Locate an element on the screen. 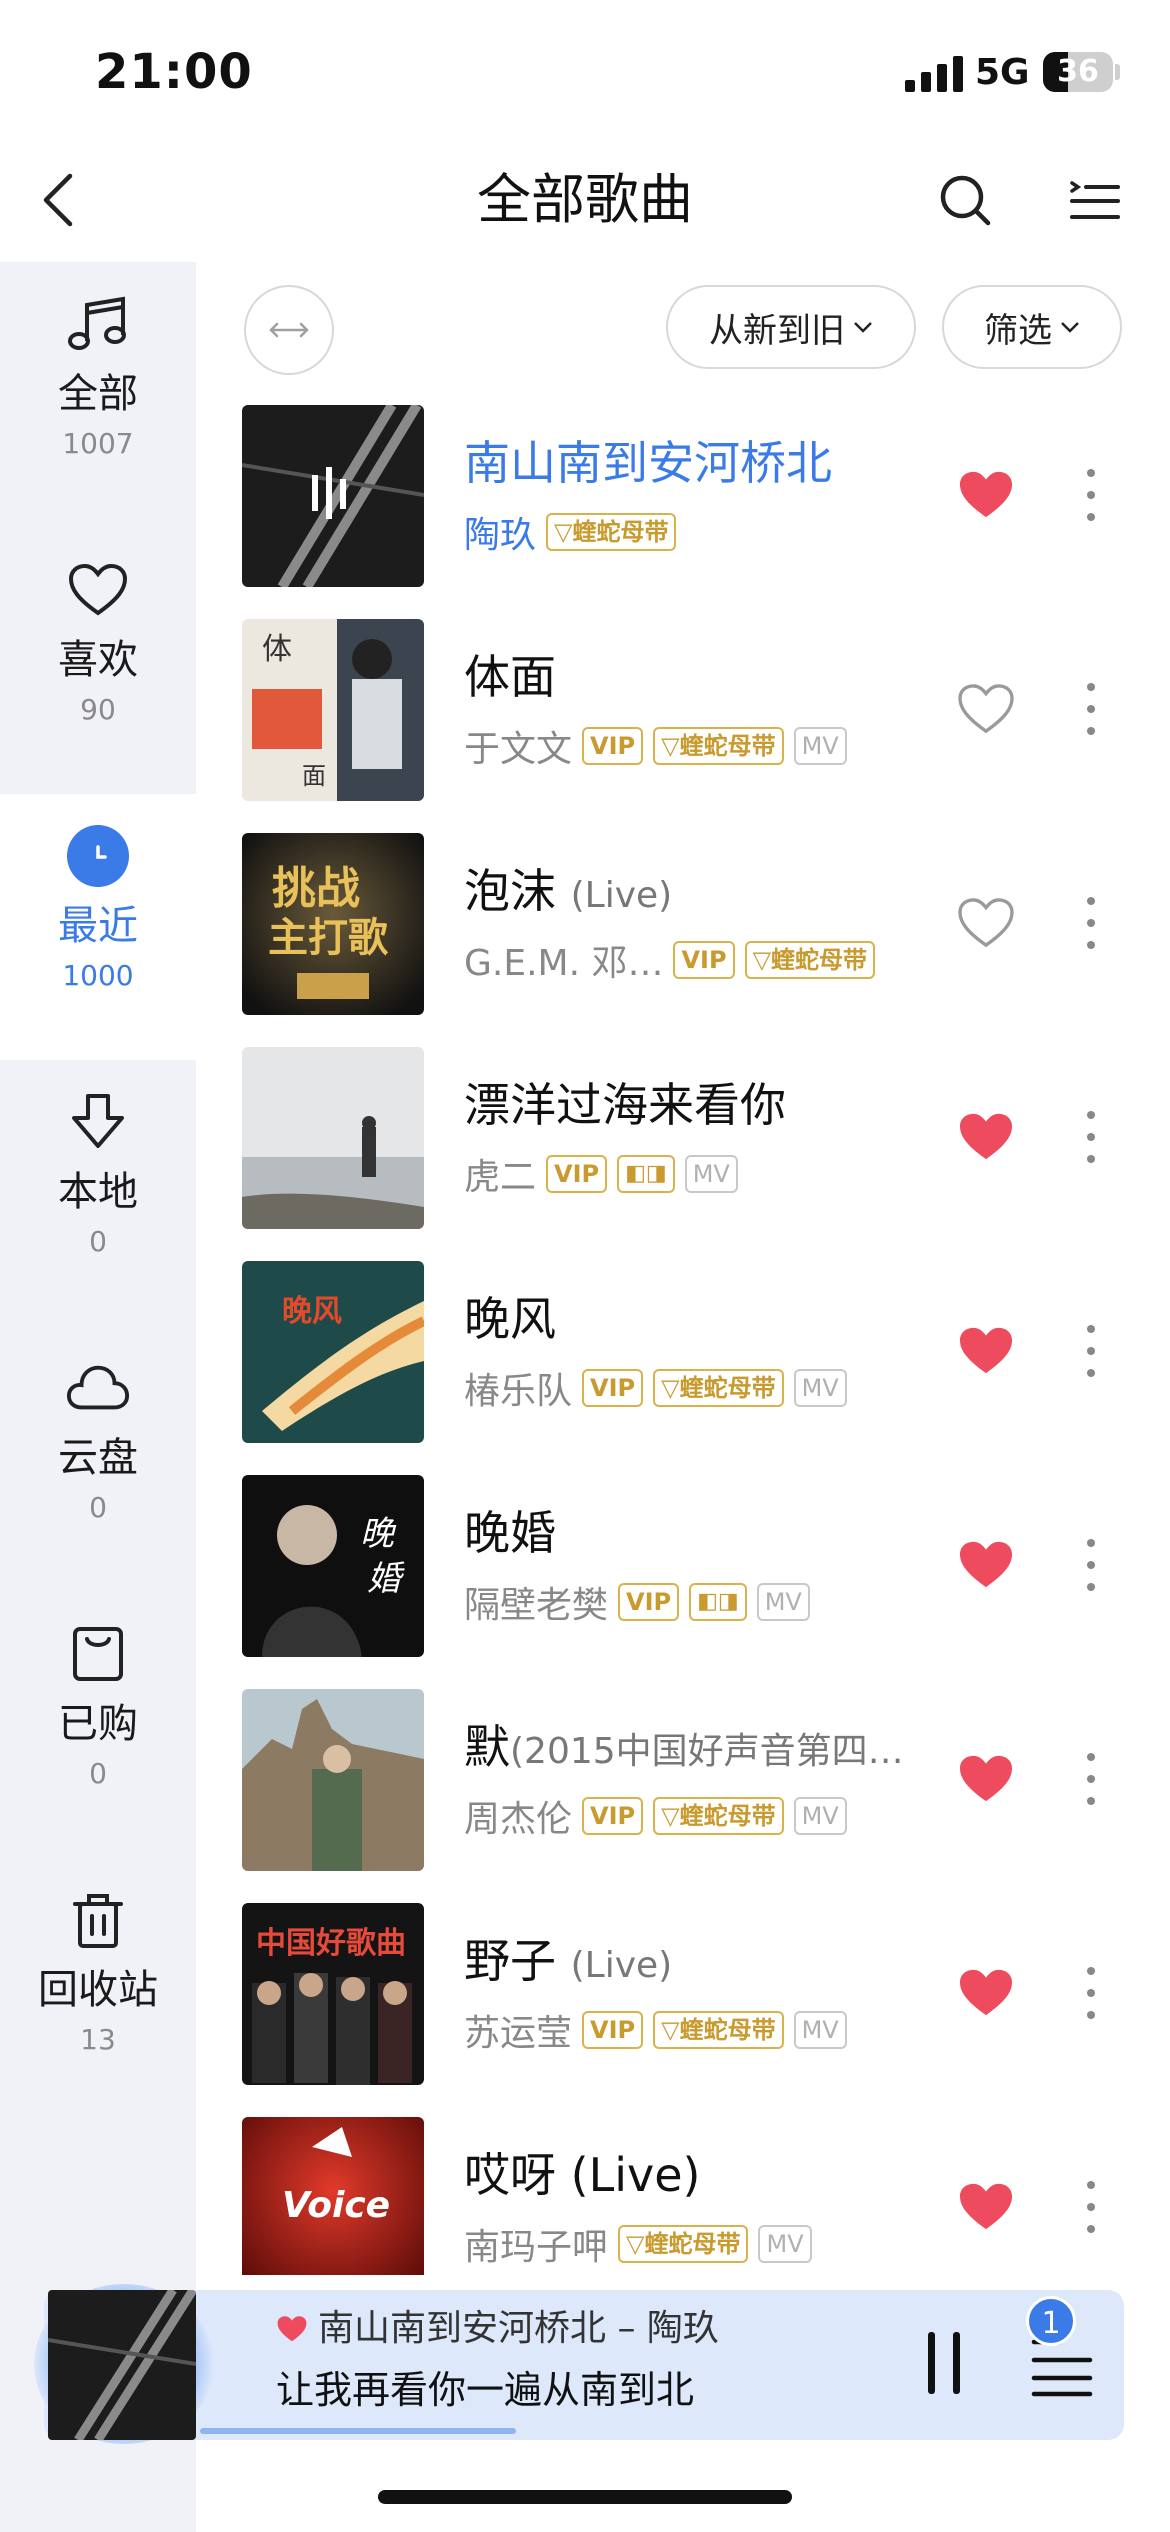  album-cover: 体面 is located at coordinates (333, 710).